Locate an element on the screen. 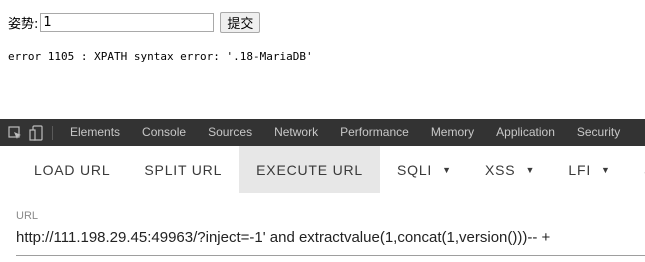  device-toolbar-icon is located at coordinates (37, 132).